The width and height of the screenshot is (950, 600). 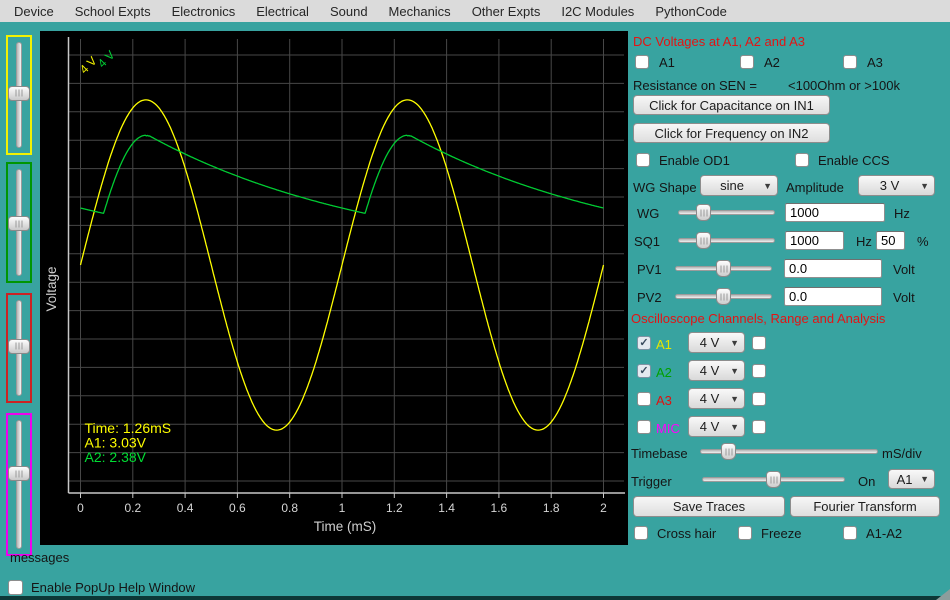 What do you see at coordinates (34, 11) in the screenshot?
I see `menu-item-device: Device` at bounding box center [34, 11].